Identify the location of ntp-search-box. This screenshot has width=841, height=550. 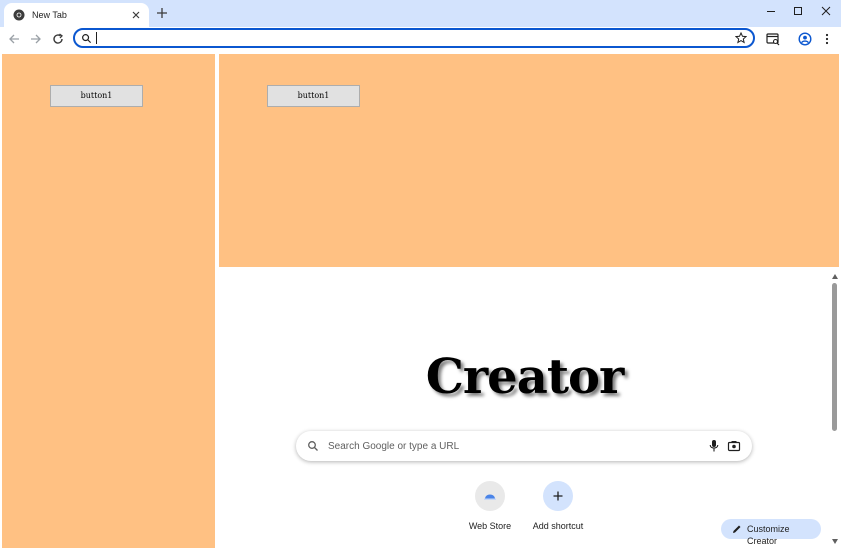
(524, 446).